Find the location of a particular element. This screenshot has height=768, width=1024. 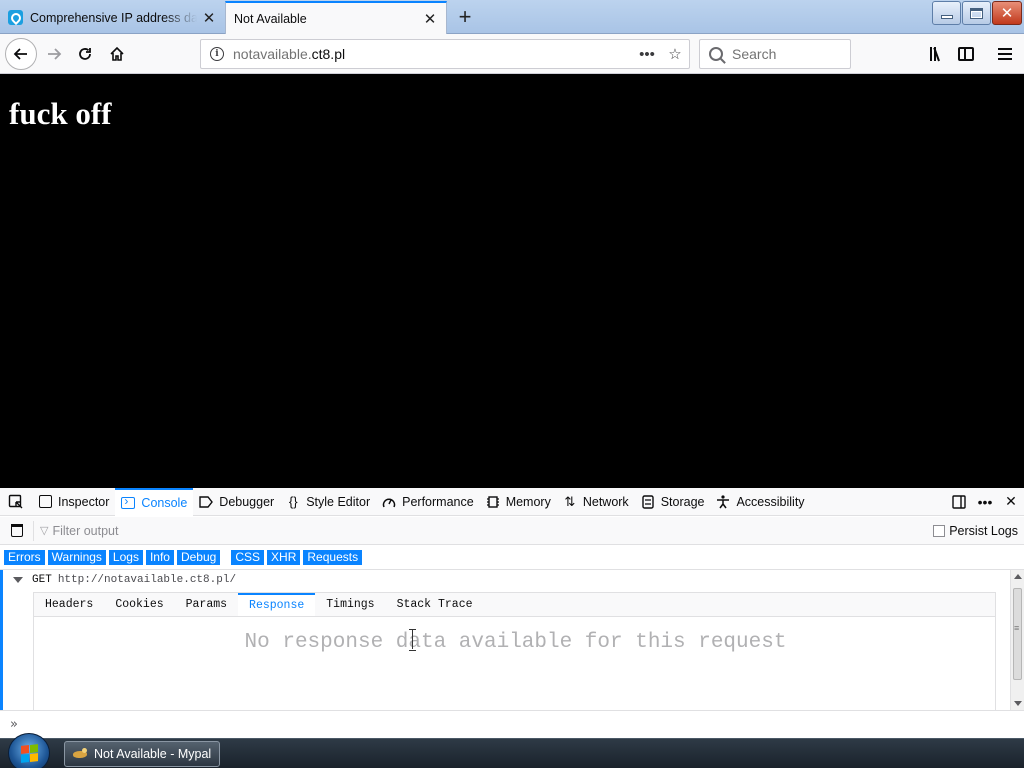

filter-debug-button: Debug is located at coordinates (198, 557).